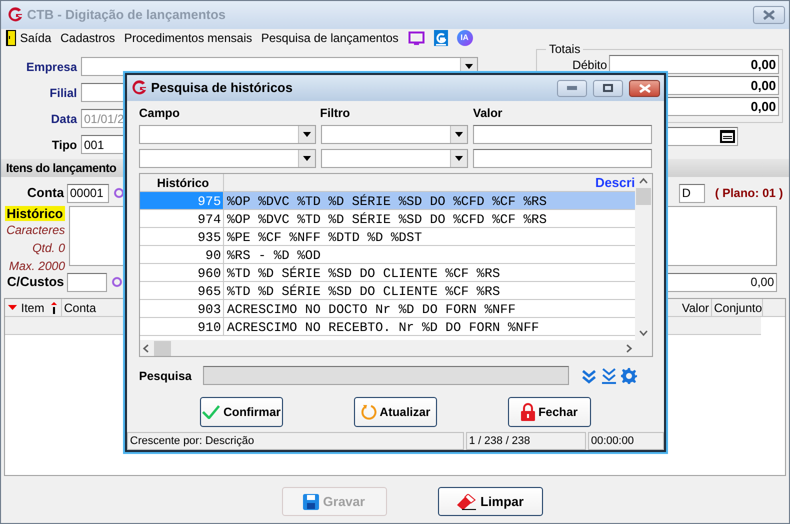 This screenshot has width=790, height=524. What do you see at coordinates (429, 182) in the screenshot?
I see `column-header: Descri` at bounding box center [429, 182].